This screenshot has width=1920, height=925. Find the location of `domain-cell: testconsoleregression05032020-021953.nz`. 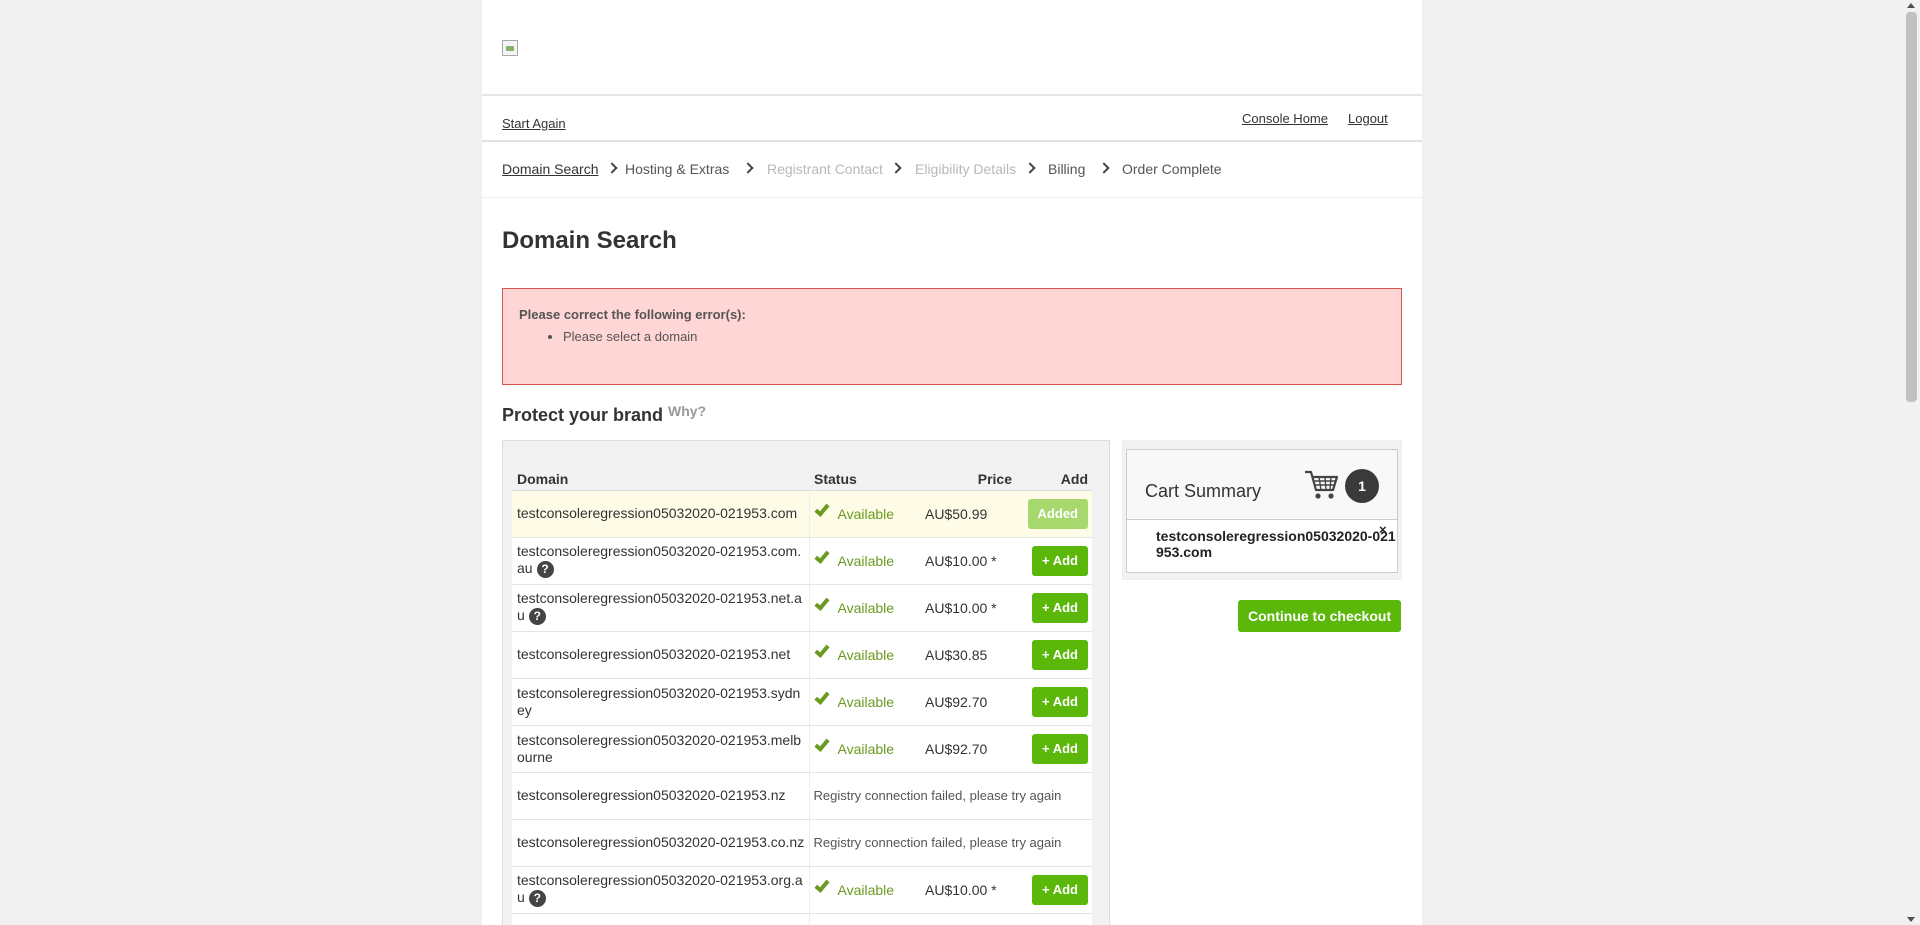

domain-cell: testconsoleregression05032020-021953.nz is located at coordinates (660, 796).